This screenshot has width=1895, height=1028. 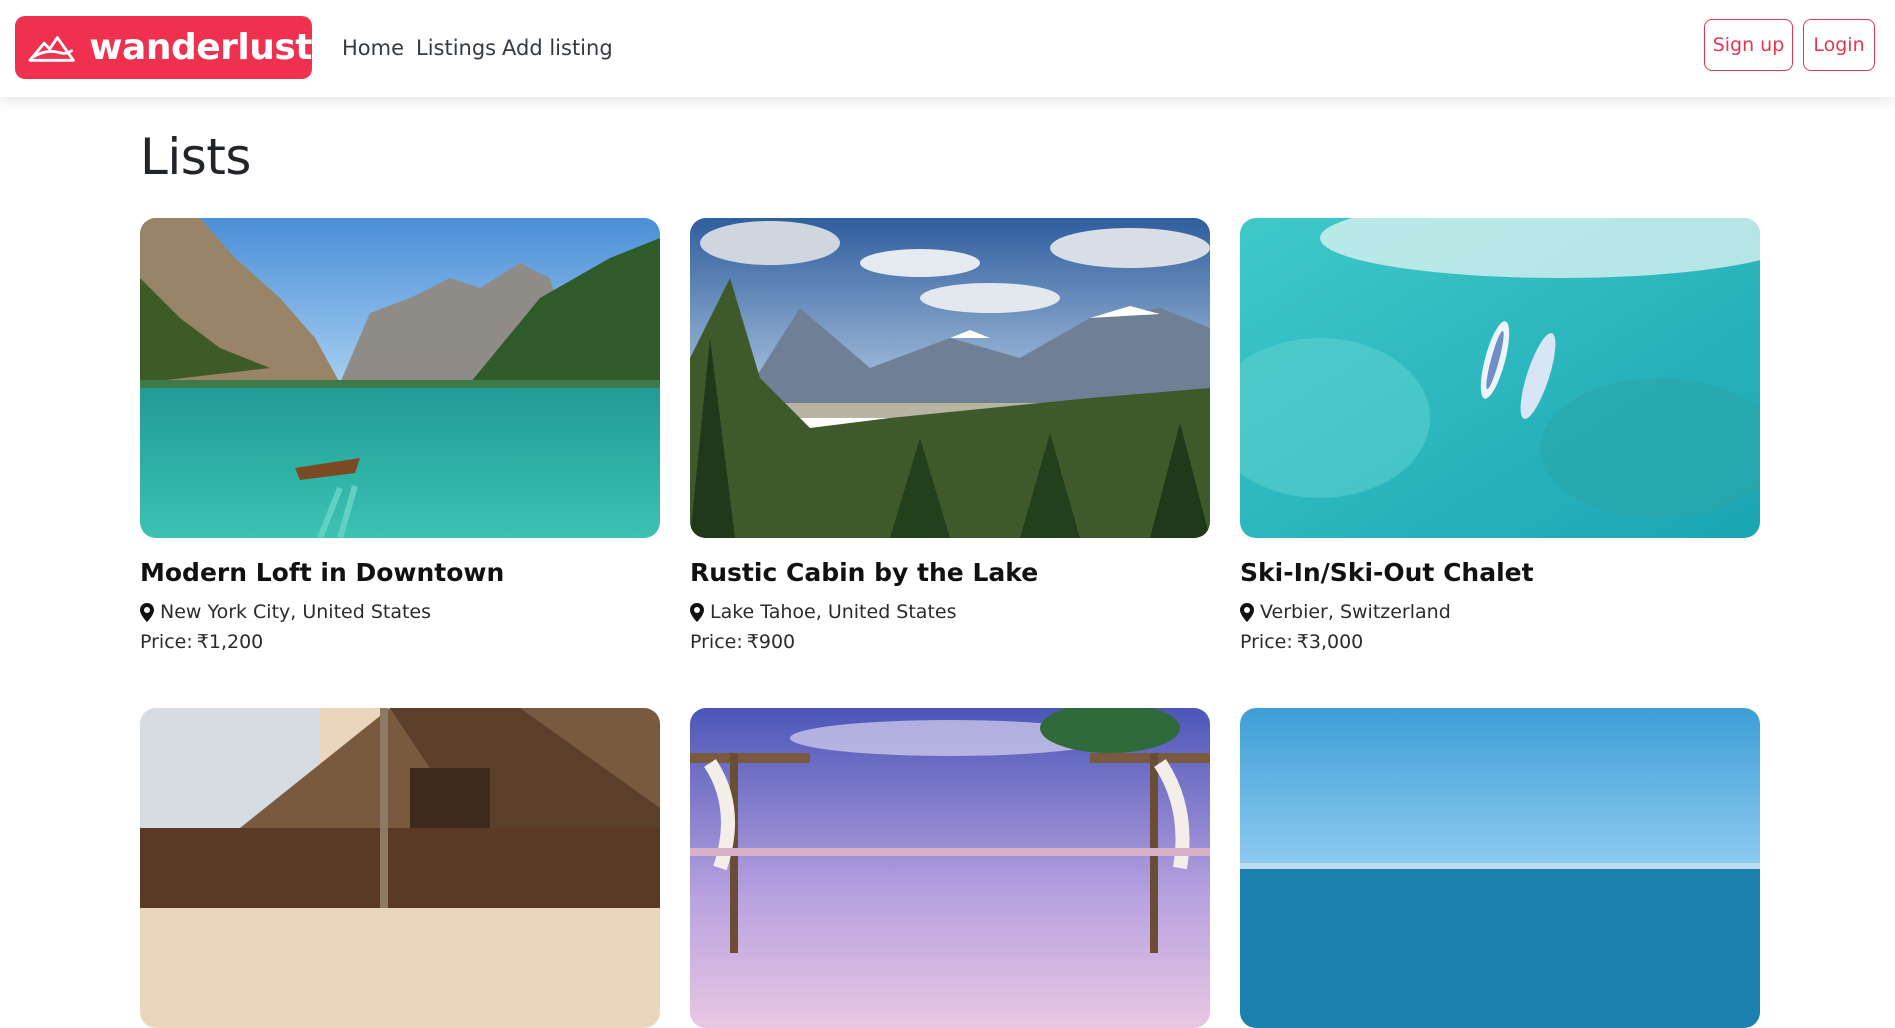 What do you see at coordinates (195, 157) in the screenshot?
I see `page-title: Lists` at bounding box center [195, 157].